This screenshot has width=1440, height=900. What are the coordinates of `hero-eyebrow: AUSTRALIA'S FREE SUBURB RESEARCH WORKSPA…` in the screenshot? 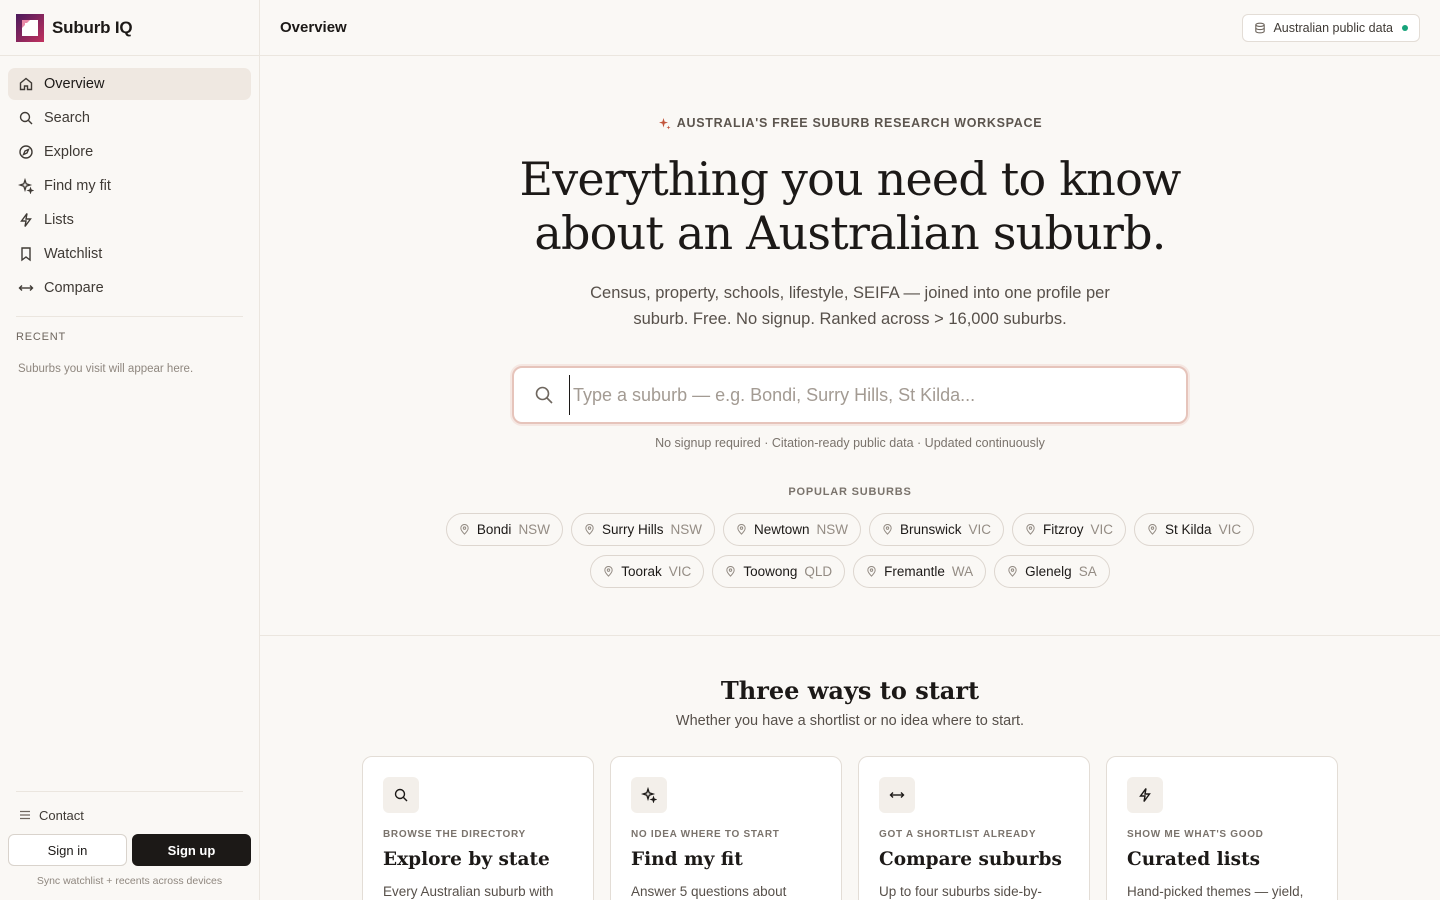 It's located at (850, 123).